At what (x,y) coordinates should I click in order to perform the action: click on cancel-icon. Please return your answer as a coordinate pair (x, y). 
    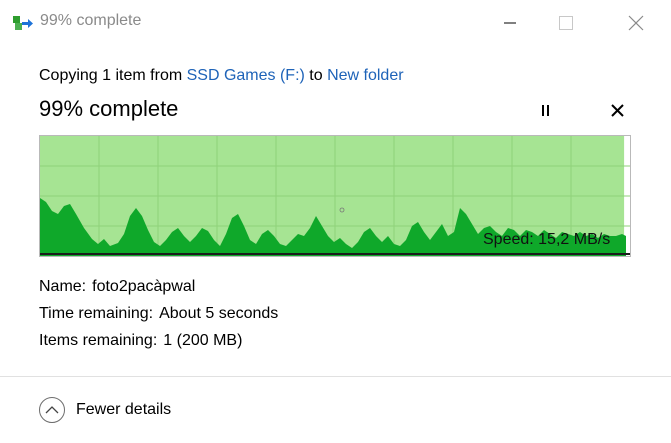
    Looking at the image, I should click on (617, 110).